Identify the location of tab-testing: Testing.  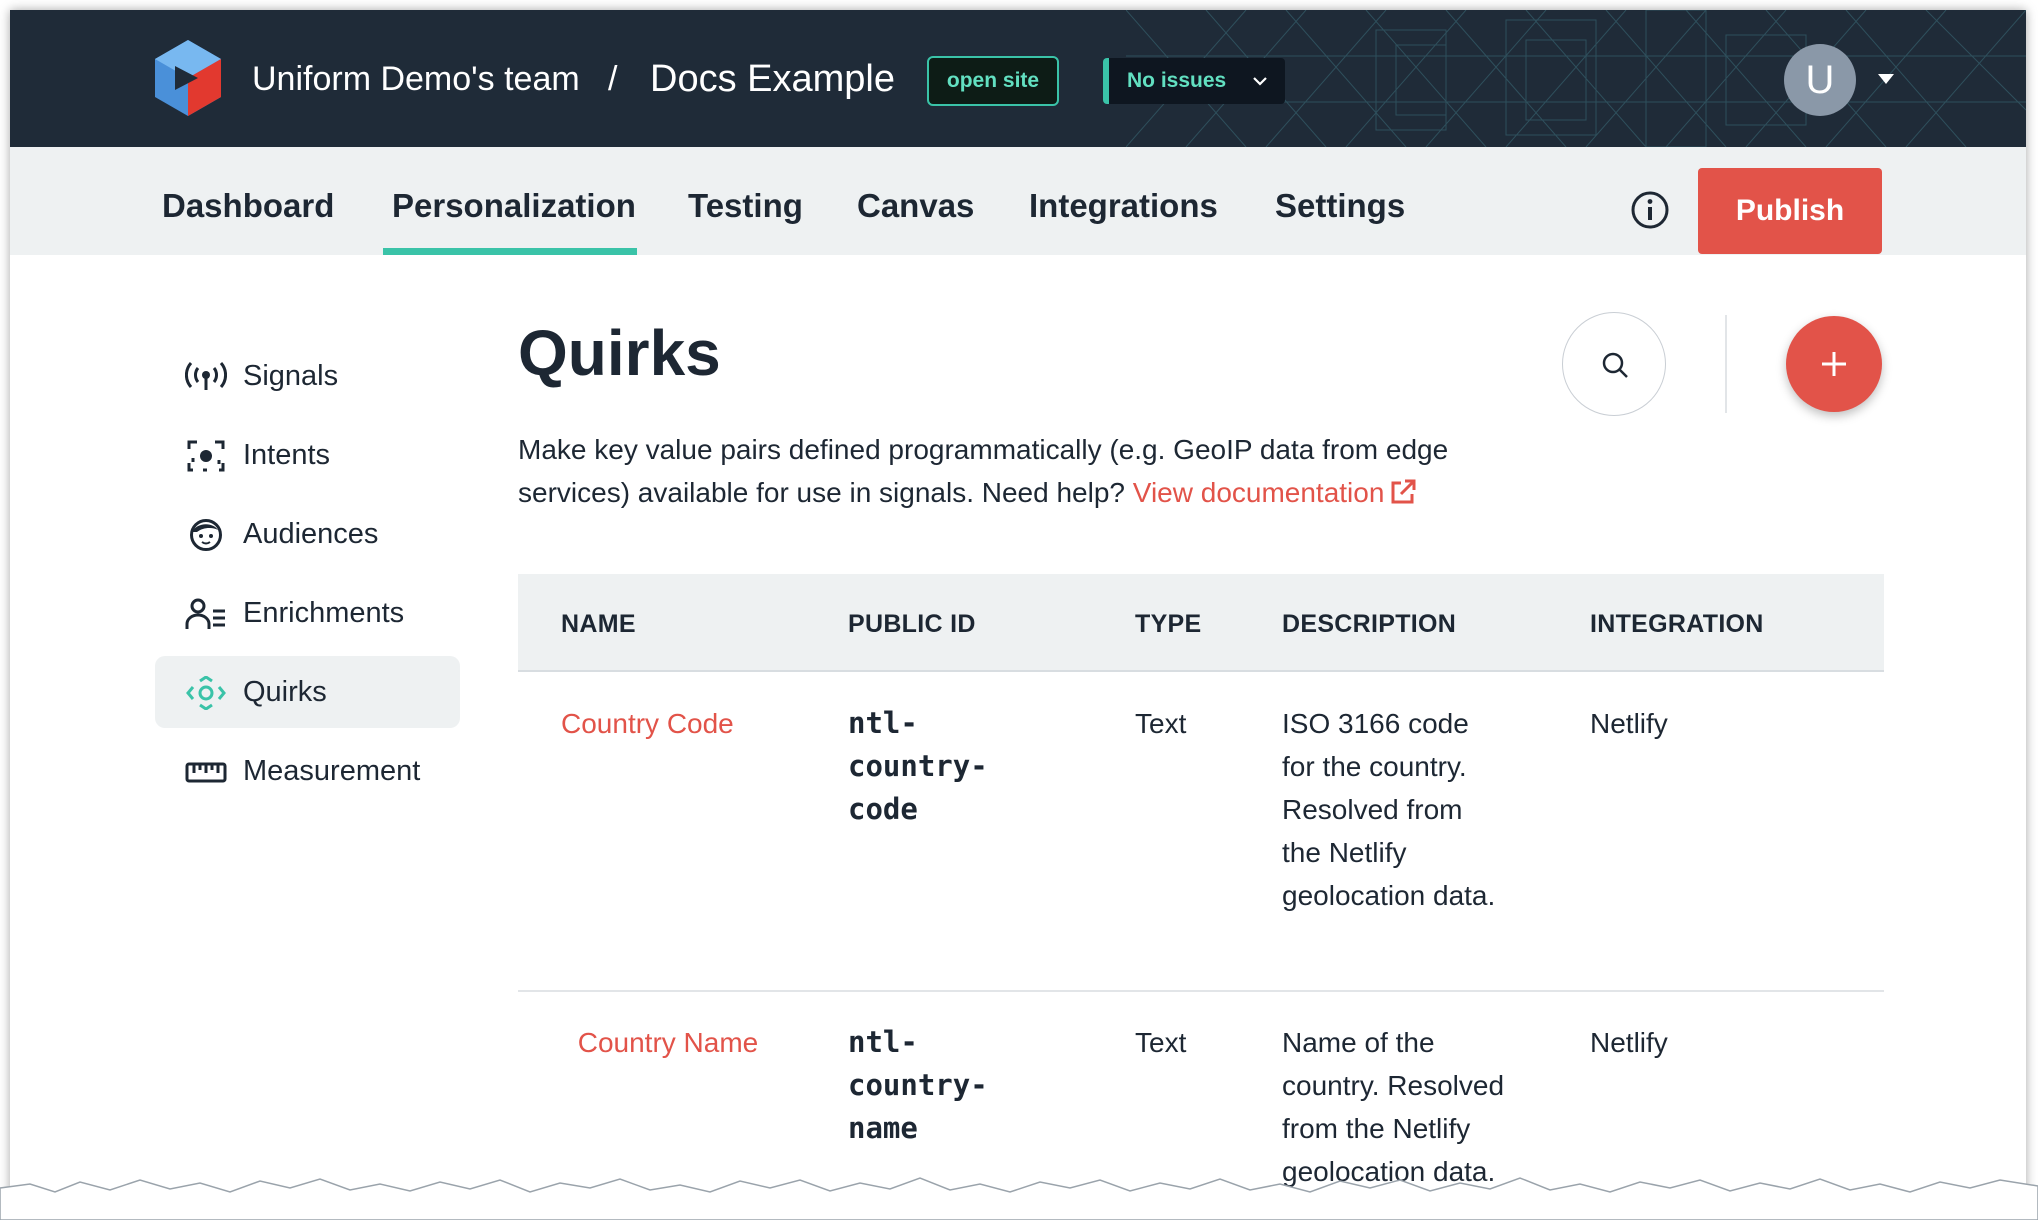
(745, 206).